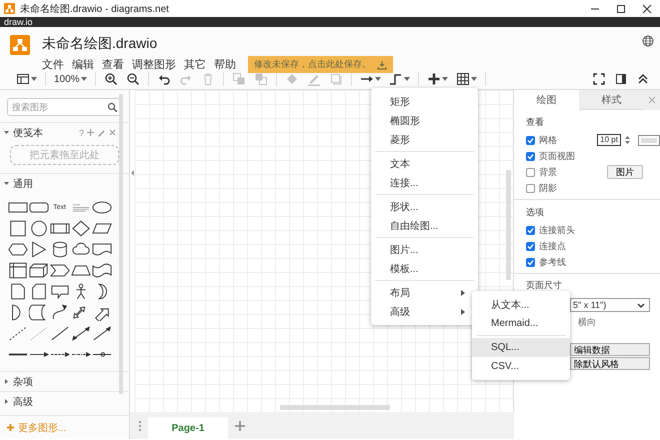 The image size is (660, 440). I want to click on more-vertical-icon, so click(140, 426).